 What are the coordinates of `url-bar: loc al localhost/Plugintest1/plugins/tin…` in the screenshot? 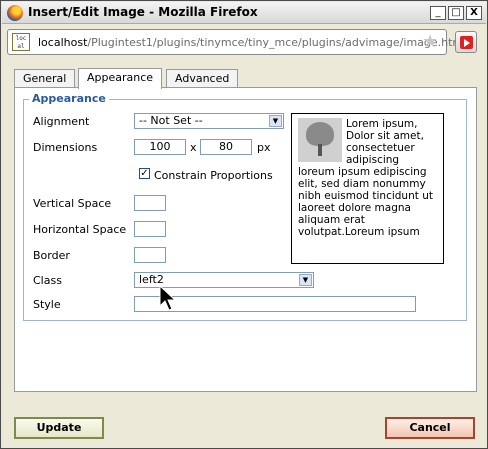 It's located at (235, 42).